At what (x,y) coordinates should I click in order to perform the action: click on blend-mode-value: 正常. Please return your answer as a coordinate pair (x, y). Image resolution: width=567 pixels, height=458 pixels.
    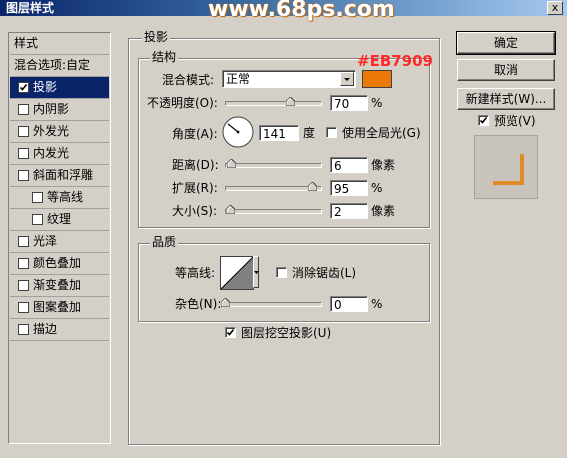
    Looking at the image, I should click on (238, 79).